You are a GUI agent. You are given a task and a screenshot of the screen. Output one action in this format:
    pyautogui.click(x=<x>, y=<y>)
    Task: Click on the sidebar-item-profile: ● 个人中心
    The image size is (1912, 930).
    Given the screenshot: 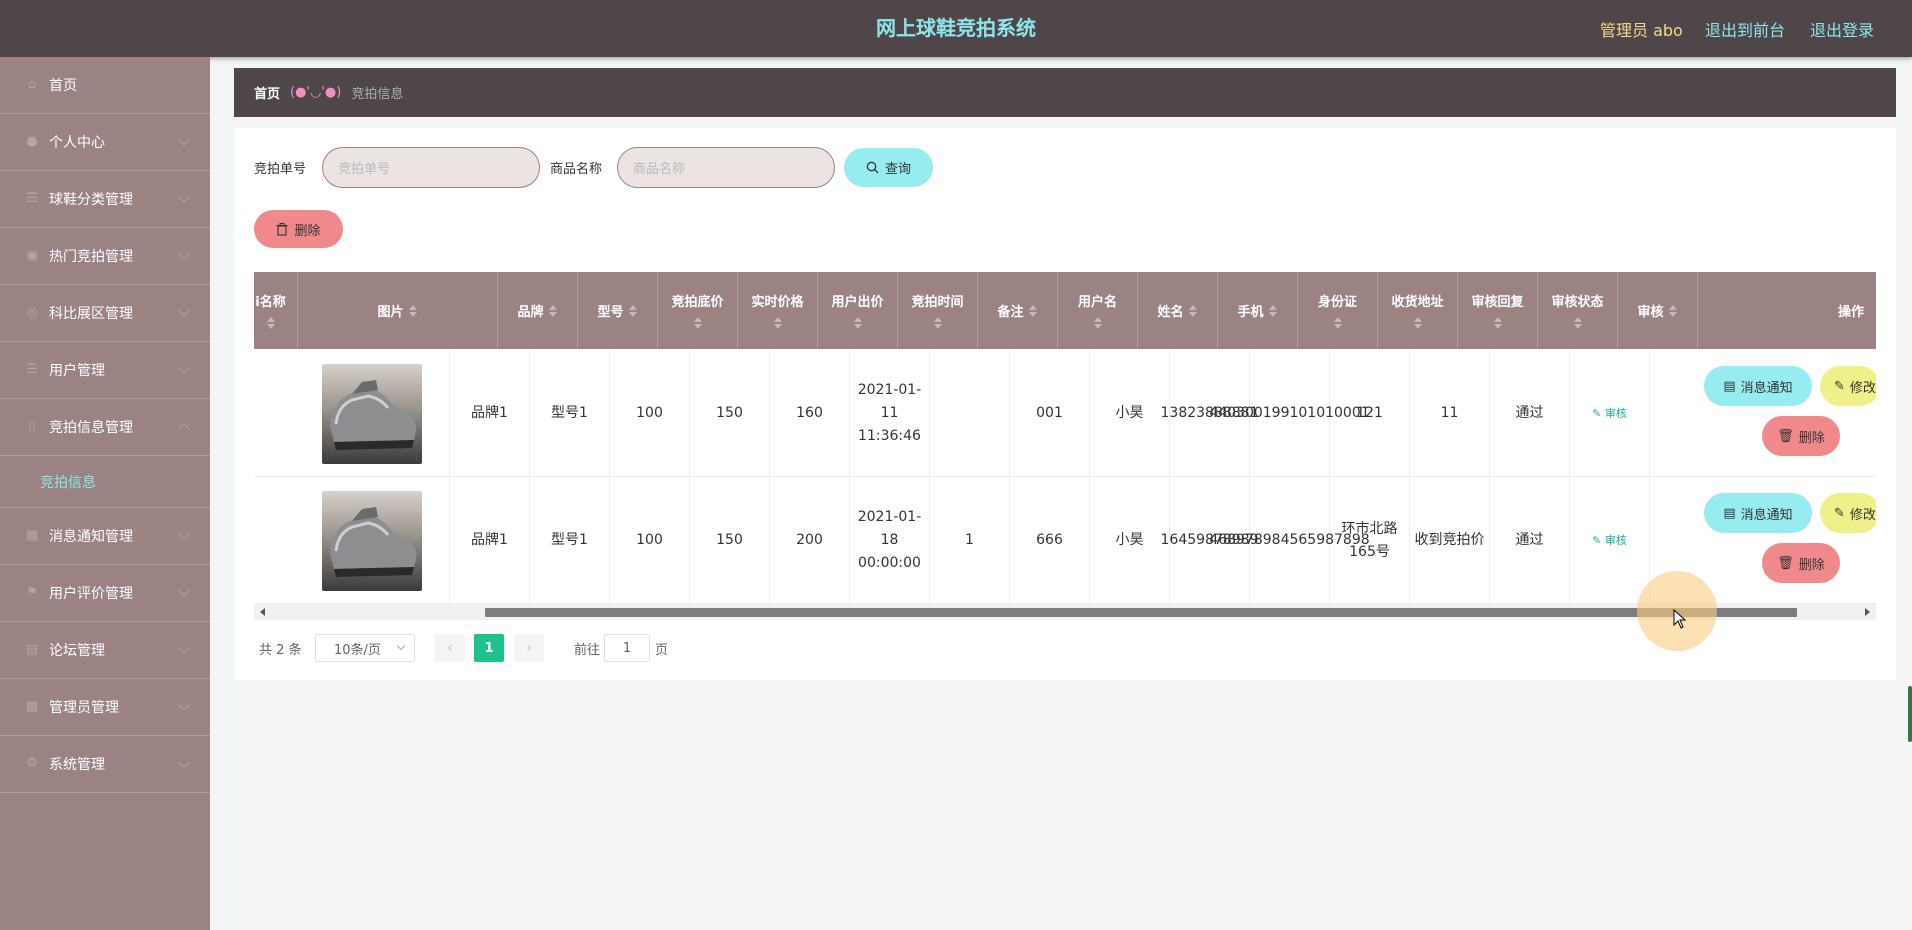 What is the action you would take?
    pyautogui.click(x=105, y=142)
    